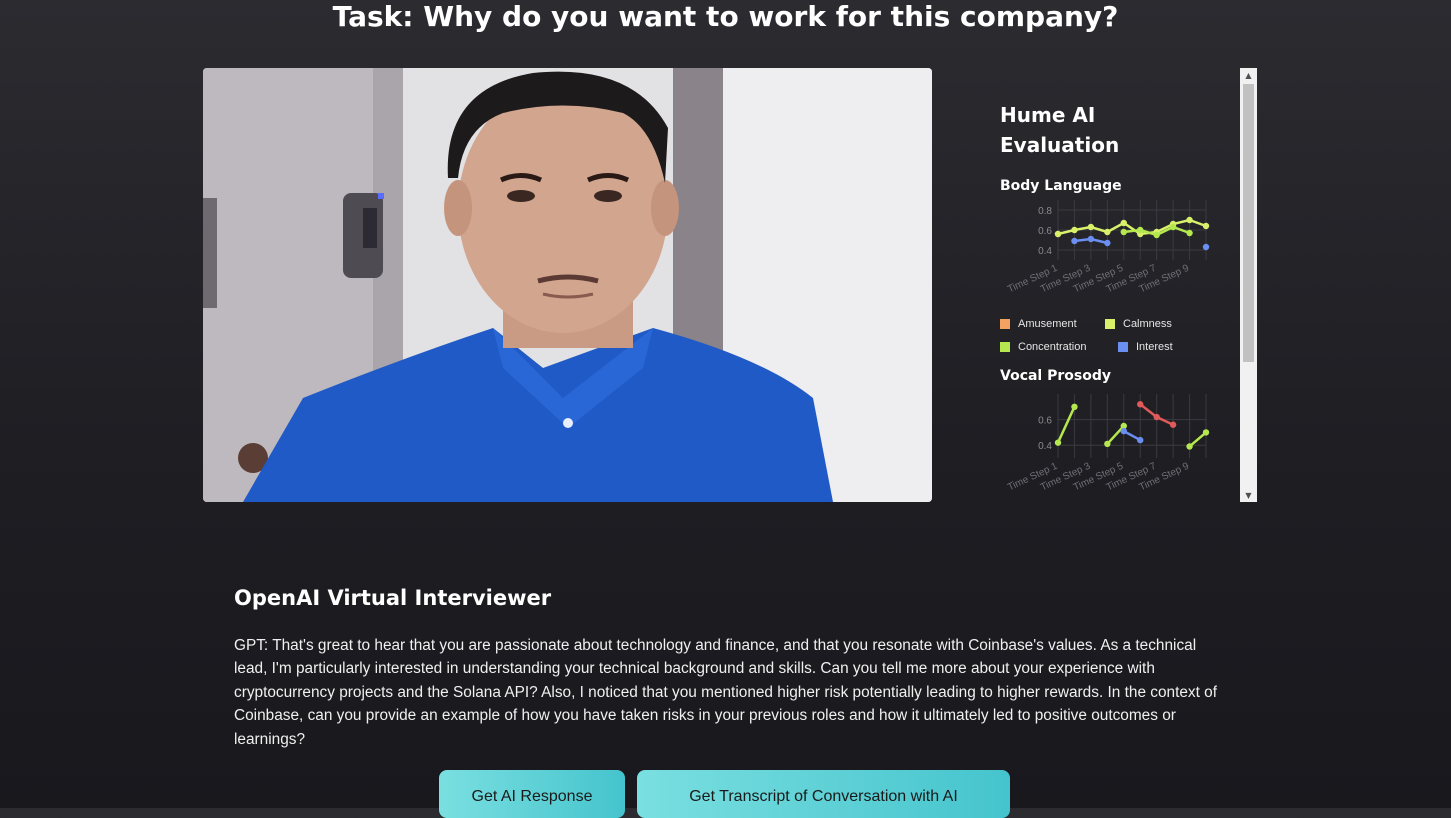  I want to click on scroll-up-icon: ▲, so click(1248, 75).